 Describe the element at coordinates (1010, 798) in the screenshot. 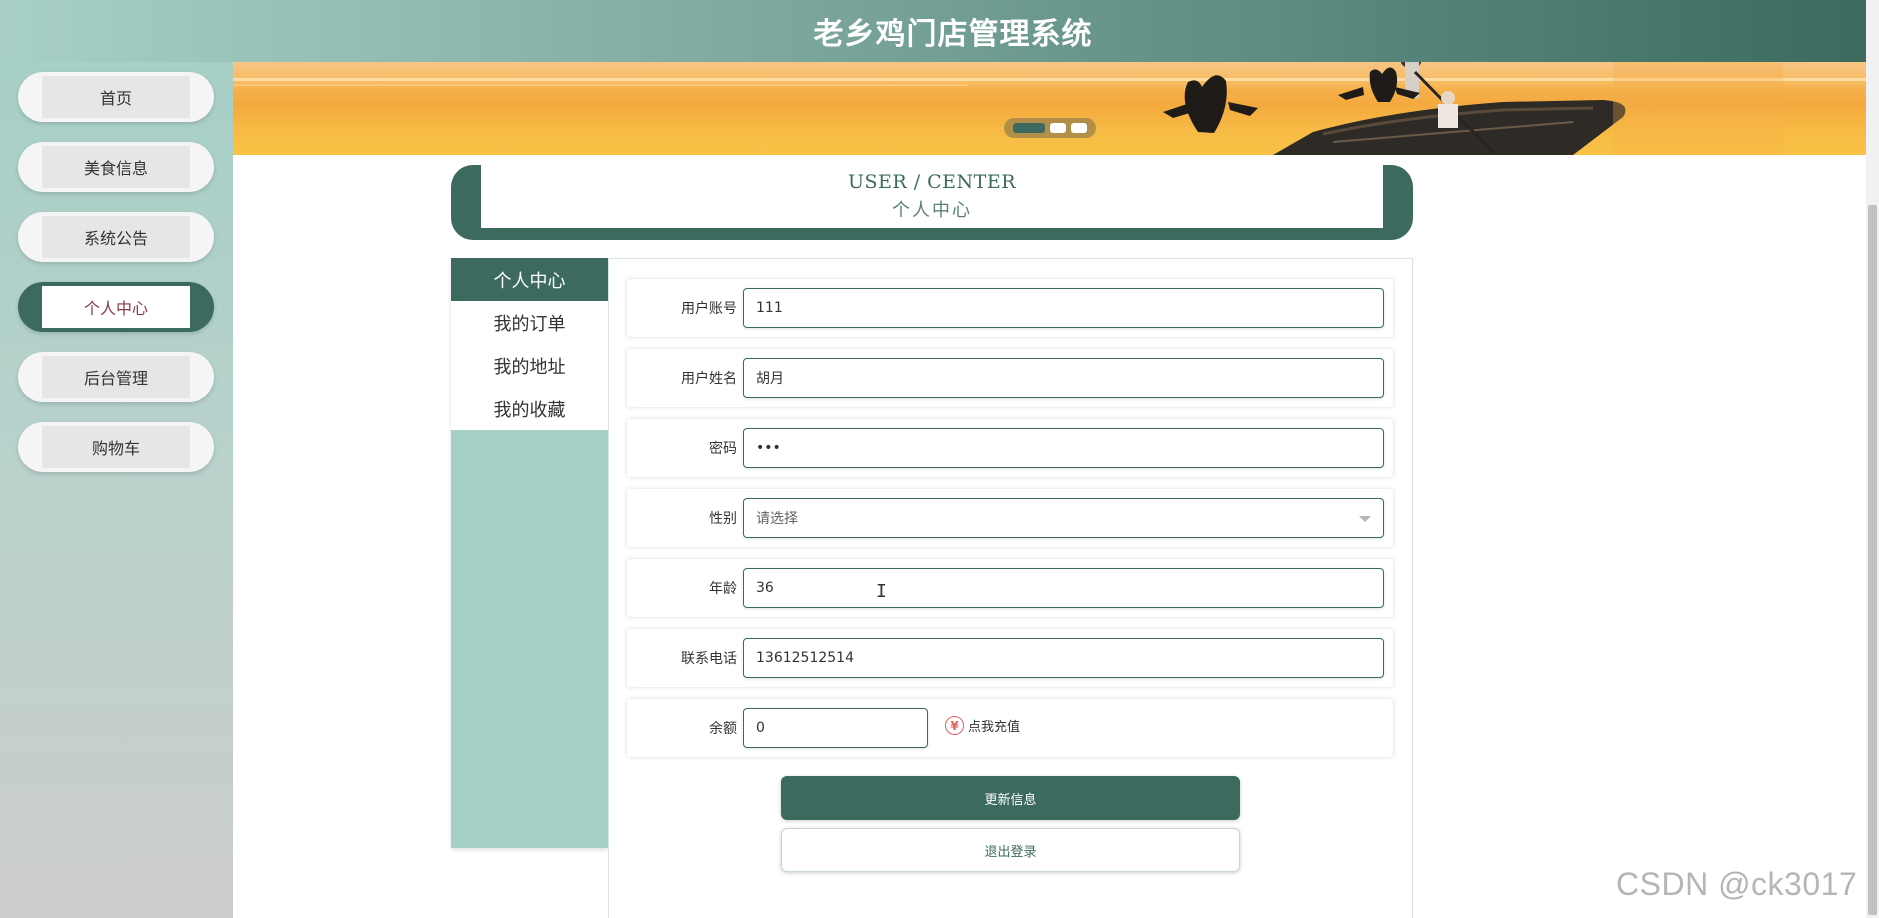

I see `update-info-button: 更新信息` at that location.